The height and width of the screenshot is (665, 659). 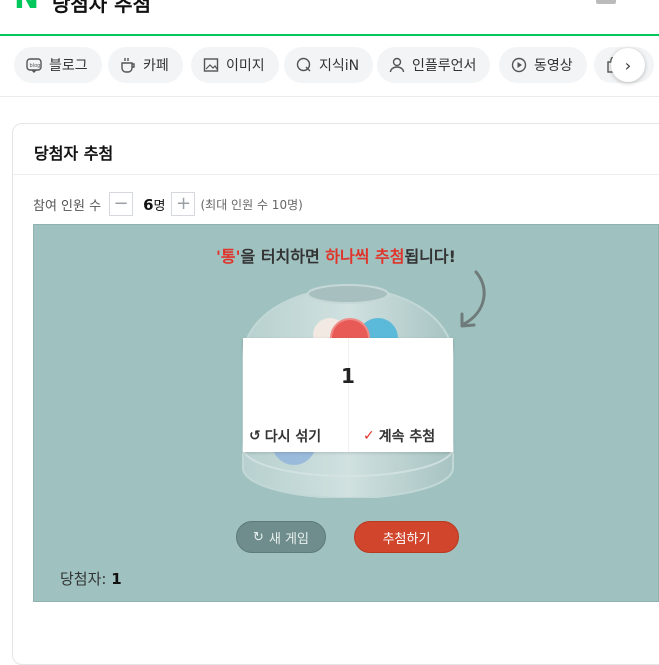 What do you see at coordinates (304, 65) in the screenshot?
I see `knowledge-icon` at bounding box center [304, 65].